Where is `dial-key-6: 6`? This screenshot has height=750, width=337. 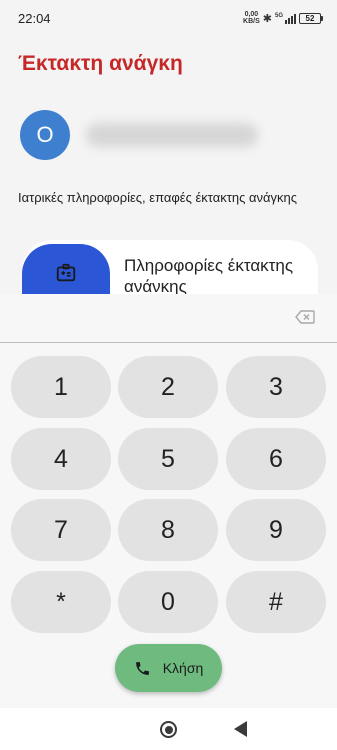
dial-key-6: 6 is located at coordinates (276, 459).